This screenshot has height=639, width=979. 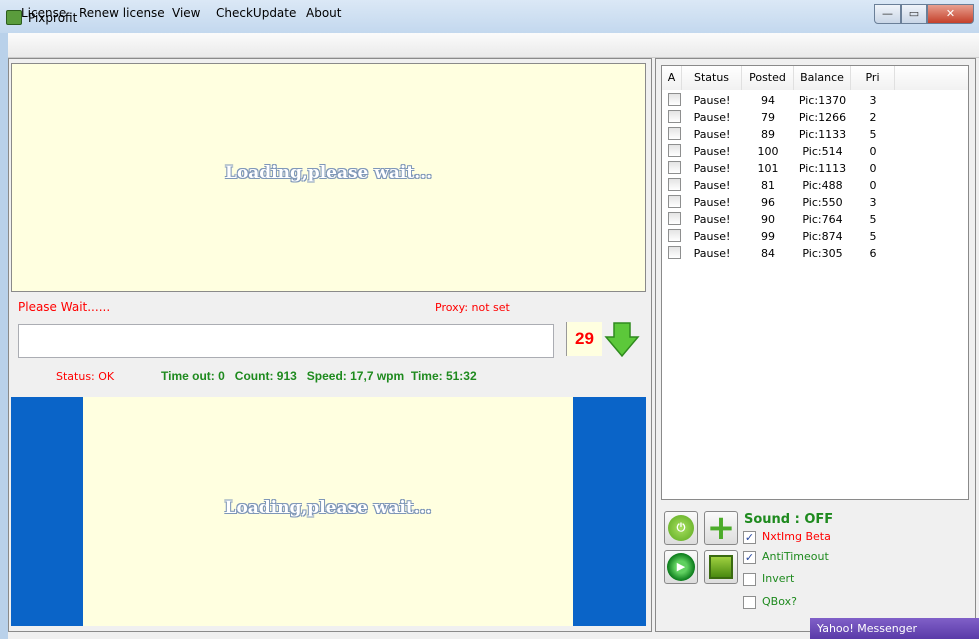 I want to click on yahoo-messenger-popup: Yahoo! Messenger, so click(x=894, y=628).